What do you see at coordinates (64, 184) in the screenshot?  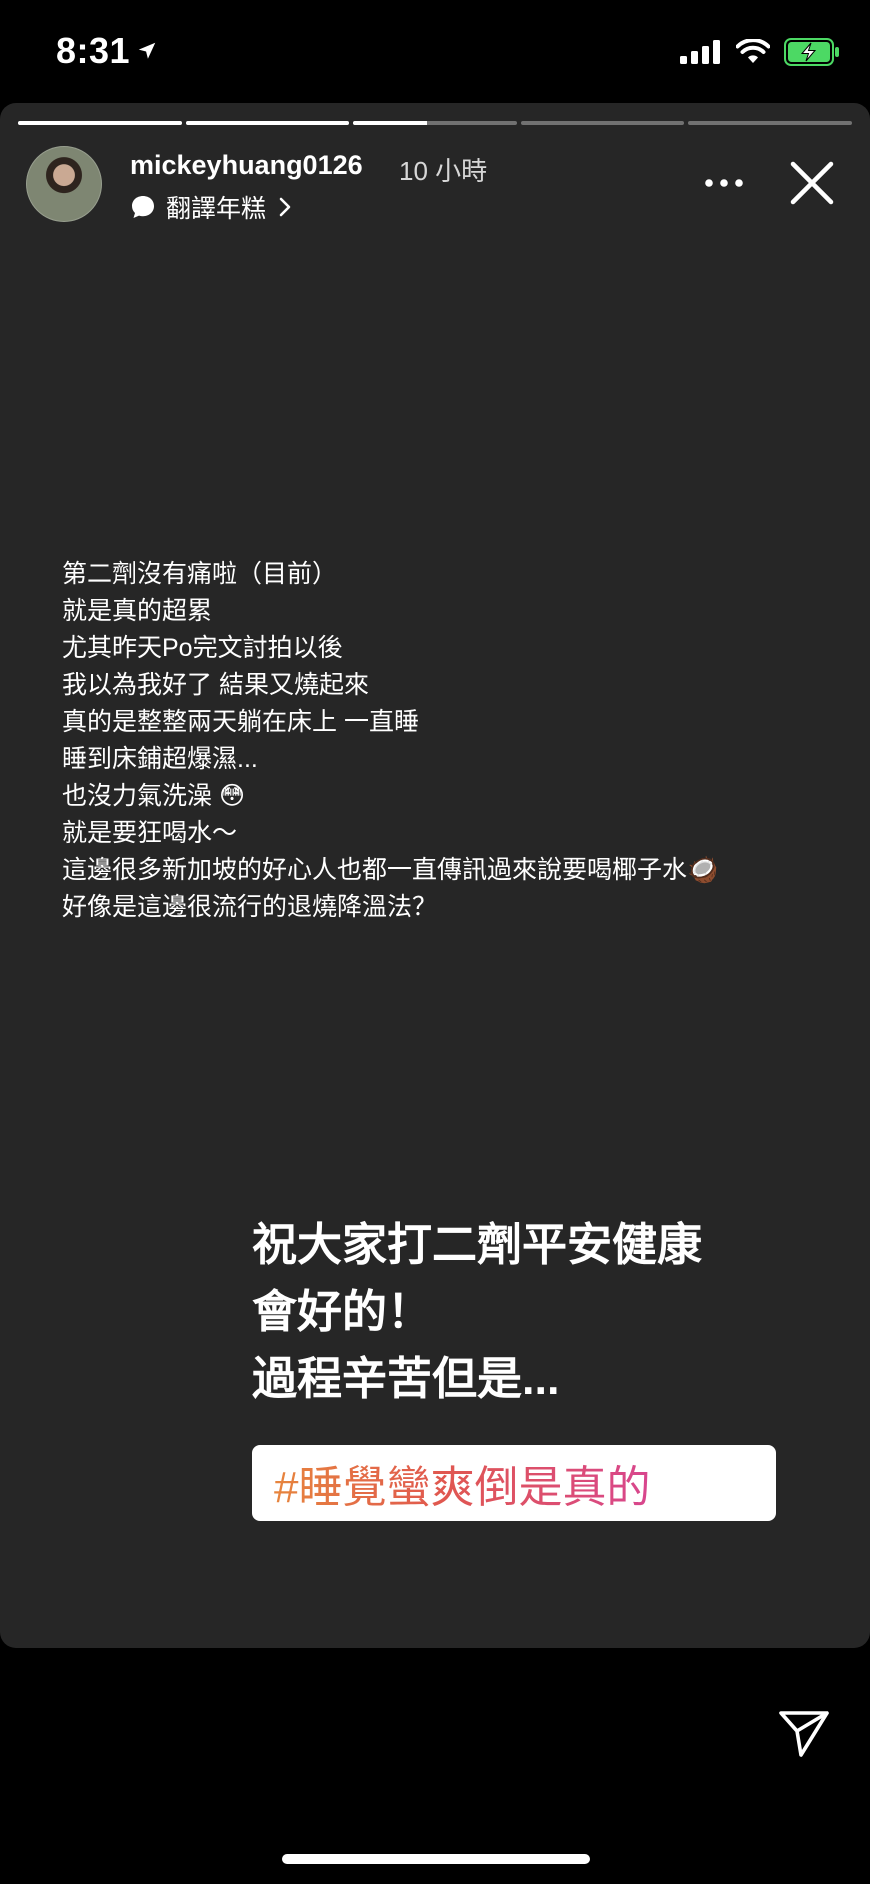 I see `avatar` at bounding box center [64, 184].